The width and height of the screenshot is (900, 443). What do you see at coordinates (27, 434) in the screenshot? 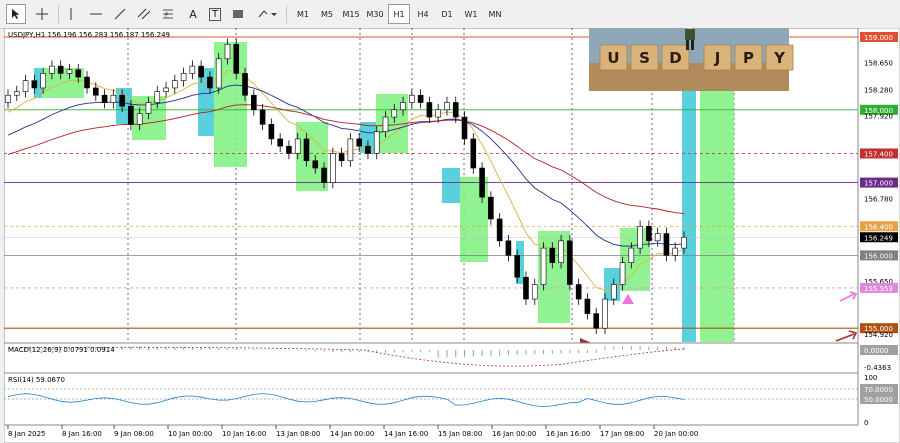
I see `time-label: 8 Jan 2025` at bounding box center [27, 434].